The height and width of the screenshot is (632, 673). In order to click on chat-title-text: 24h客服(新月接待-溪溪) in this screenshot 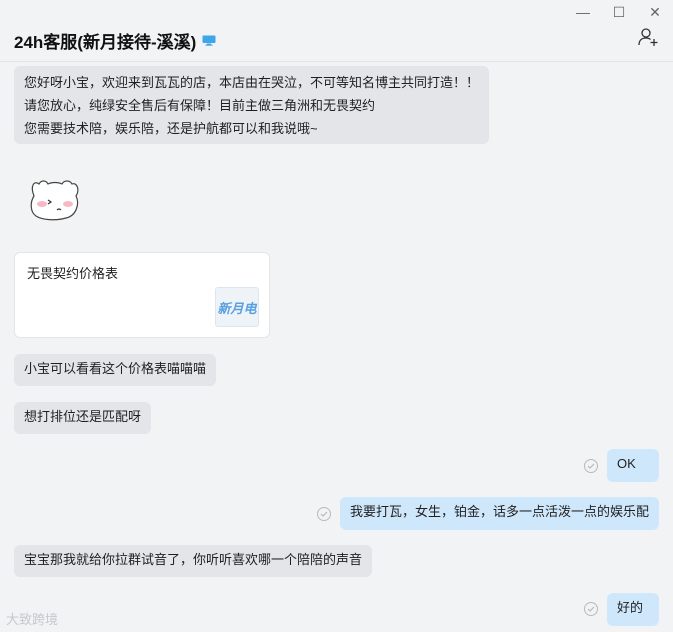, I will do `click(105, 42)`.